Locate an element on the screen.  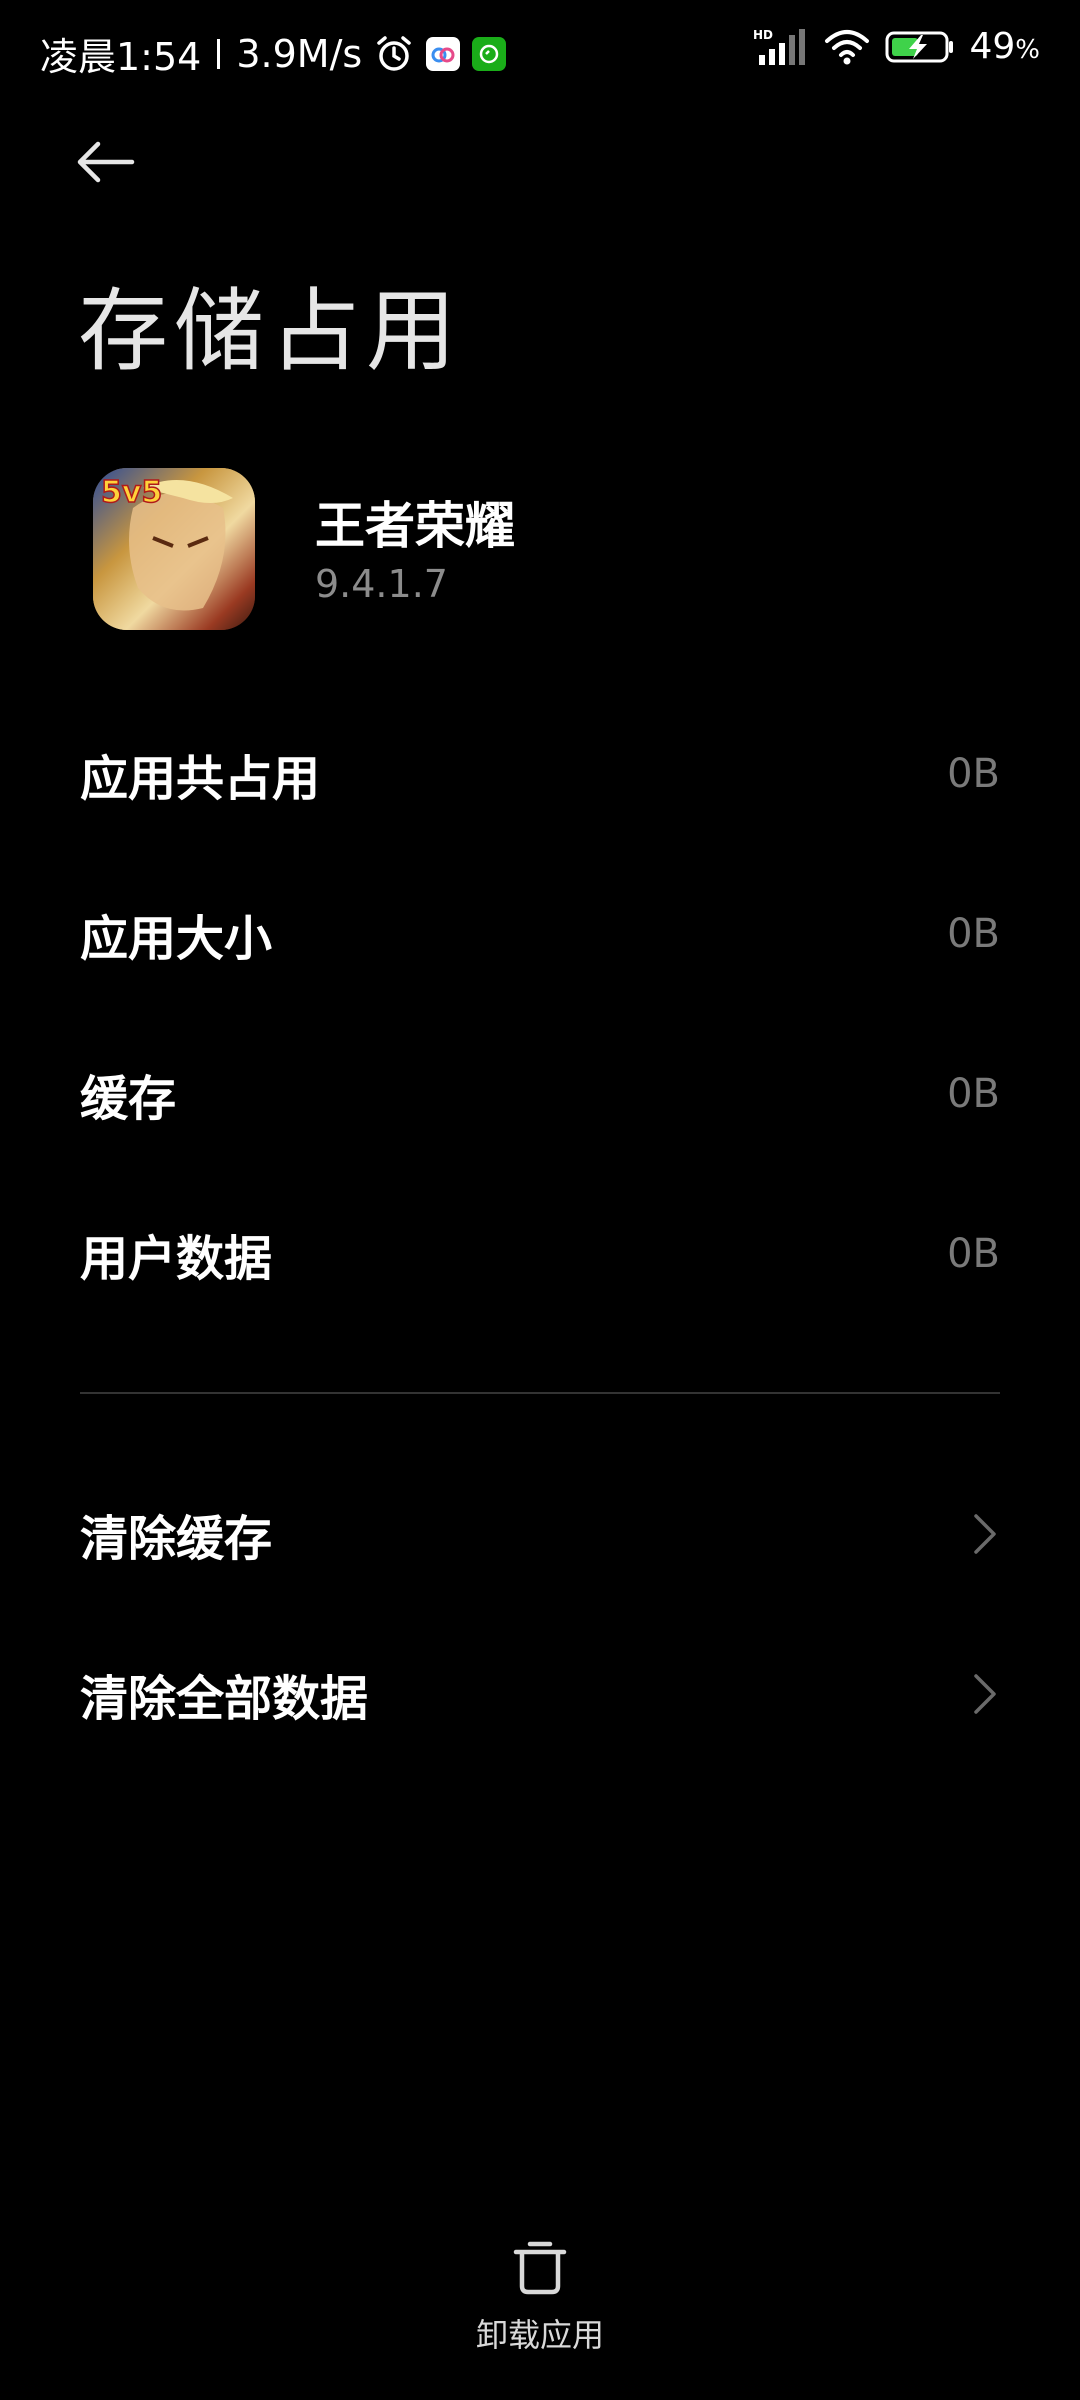
status-separator is located at coordinates (219, 53).